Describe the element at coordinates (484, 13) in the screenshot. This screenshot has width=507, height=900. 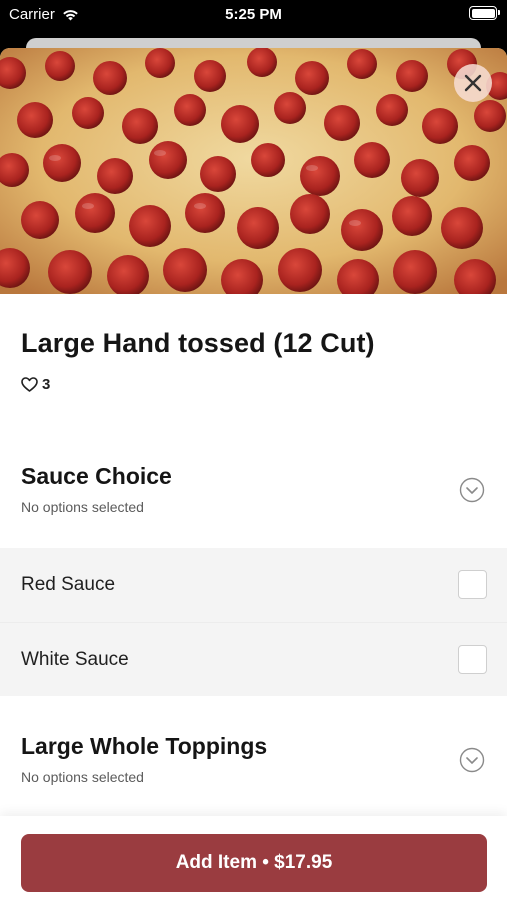
I see `battery-icon` at that location.